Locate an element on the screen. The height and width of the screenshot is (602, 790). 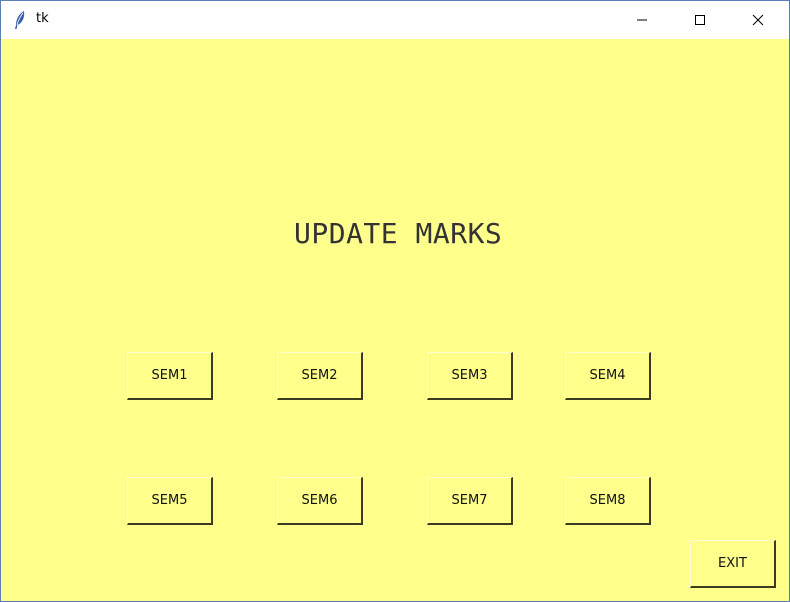
sem2-button: SEM2 is located at coordinates (320, 376).